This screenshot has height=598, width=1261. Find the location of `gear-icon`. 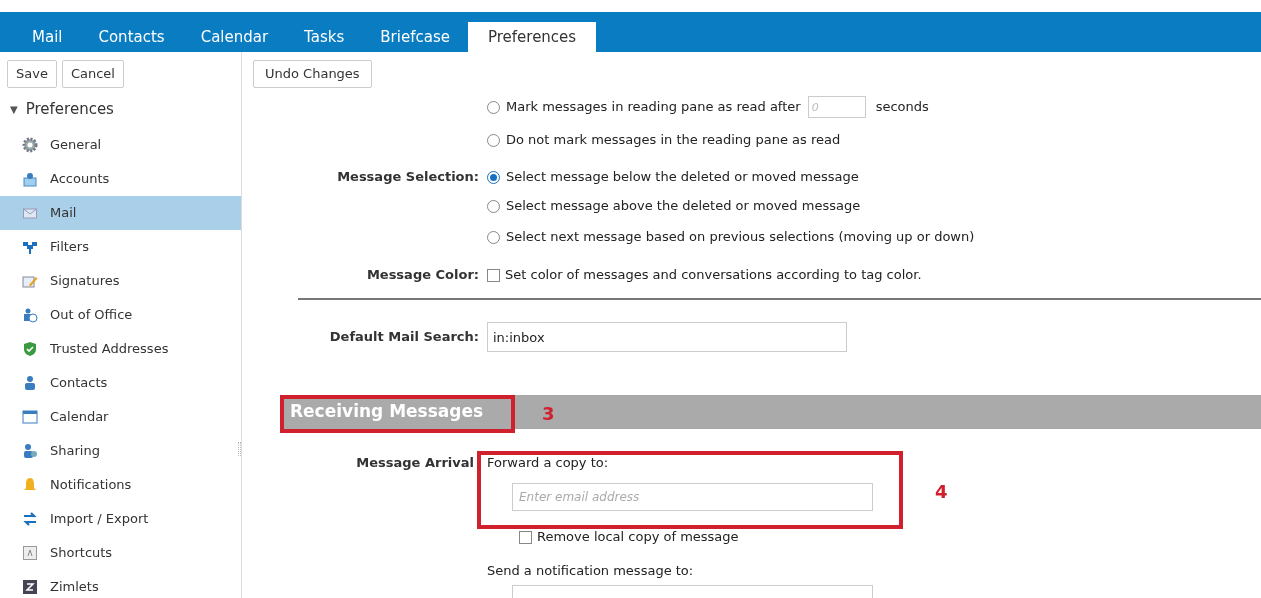

gear-icon is located at coordinates (30, 145).